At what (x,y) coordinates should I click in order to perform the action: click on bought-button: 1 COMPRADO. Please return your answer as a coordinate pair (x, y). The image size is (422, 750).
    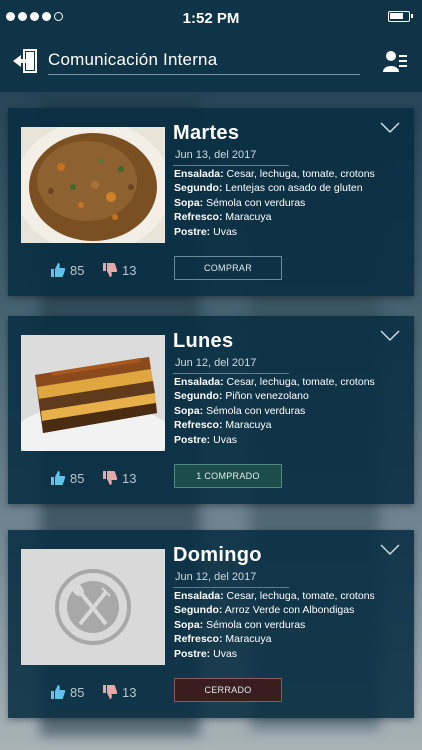
    Looking at the image, I should click on (228, 476).